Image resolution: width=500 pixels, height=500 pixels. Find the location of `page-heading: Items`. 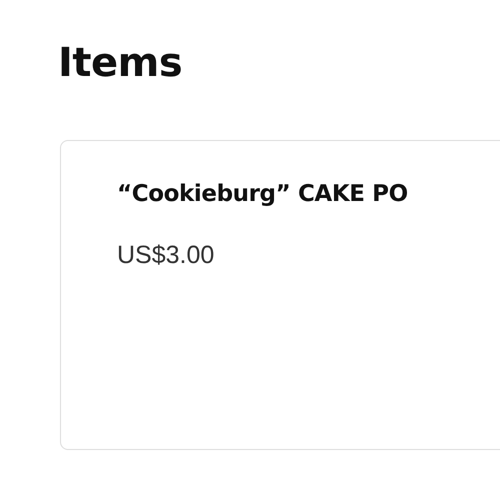

page-heading: Items is located at coordinates (120, 63).